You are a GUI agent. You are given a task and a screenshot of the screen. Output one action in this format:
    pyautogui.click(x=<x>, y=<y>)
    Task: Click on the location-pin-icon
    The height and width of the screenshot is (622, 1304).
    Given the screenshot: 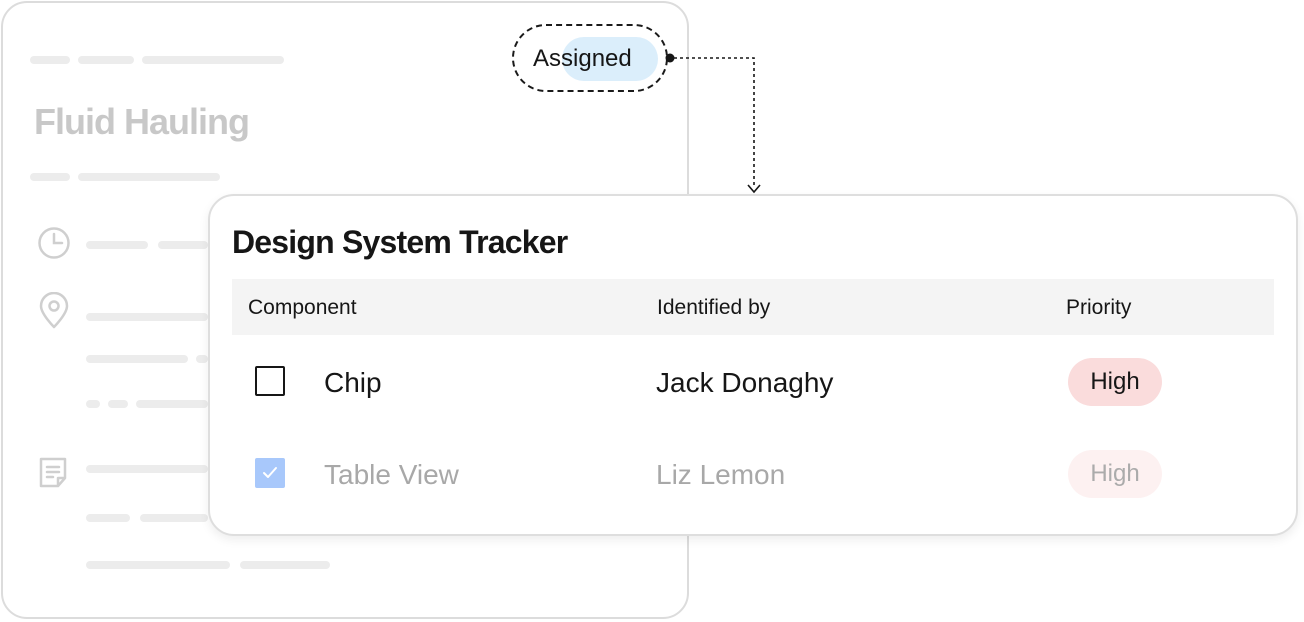 What is the action you would take?
    pyautogui.click(x=54, y=313)
    